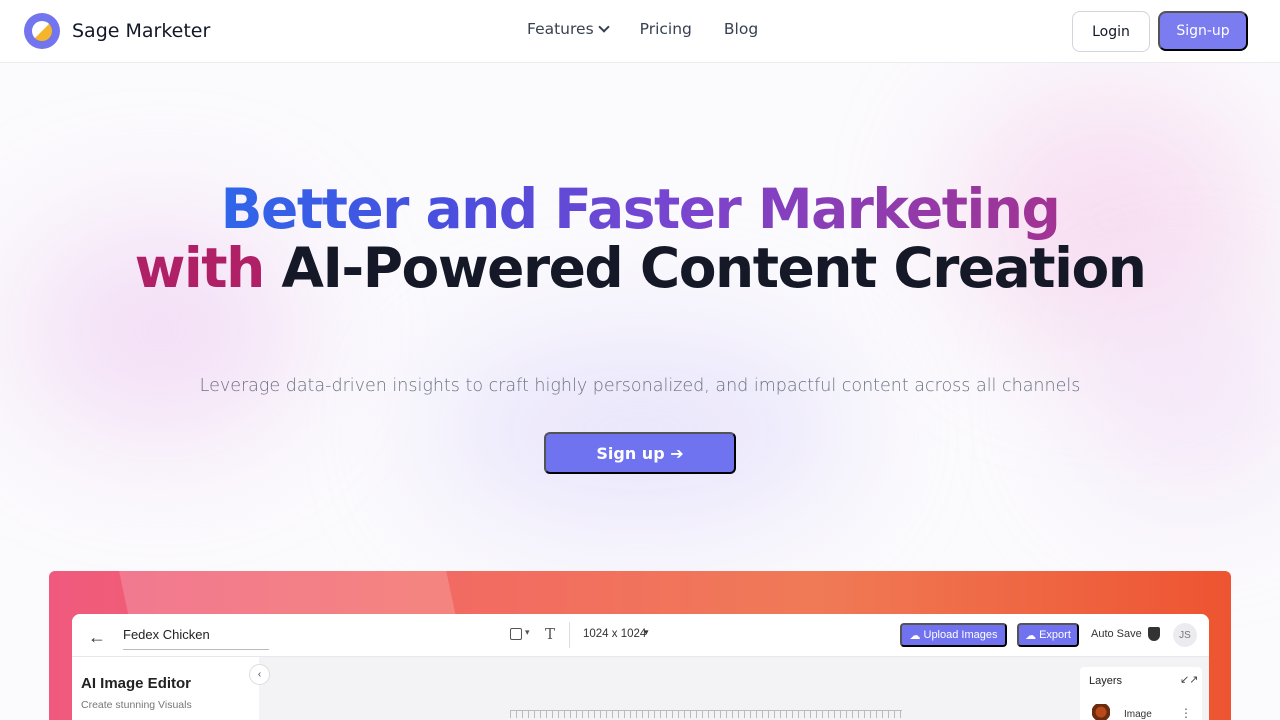  I want to click on layer-thumbnail, so click(1101, 712).